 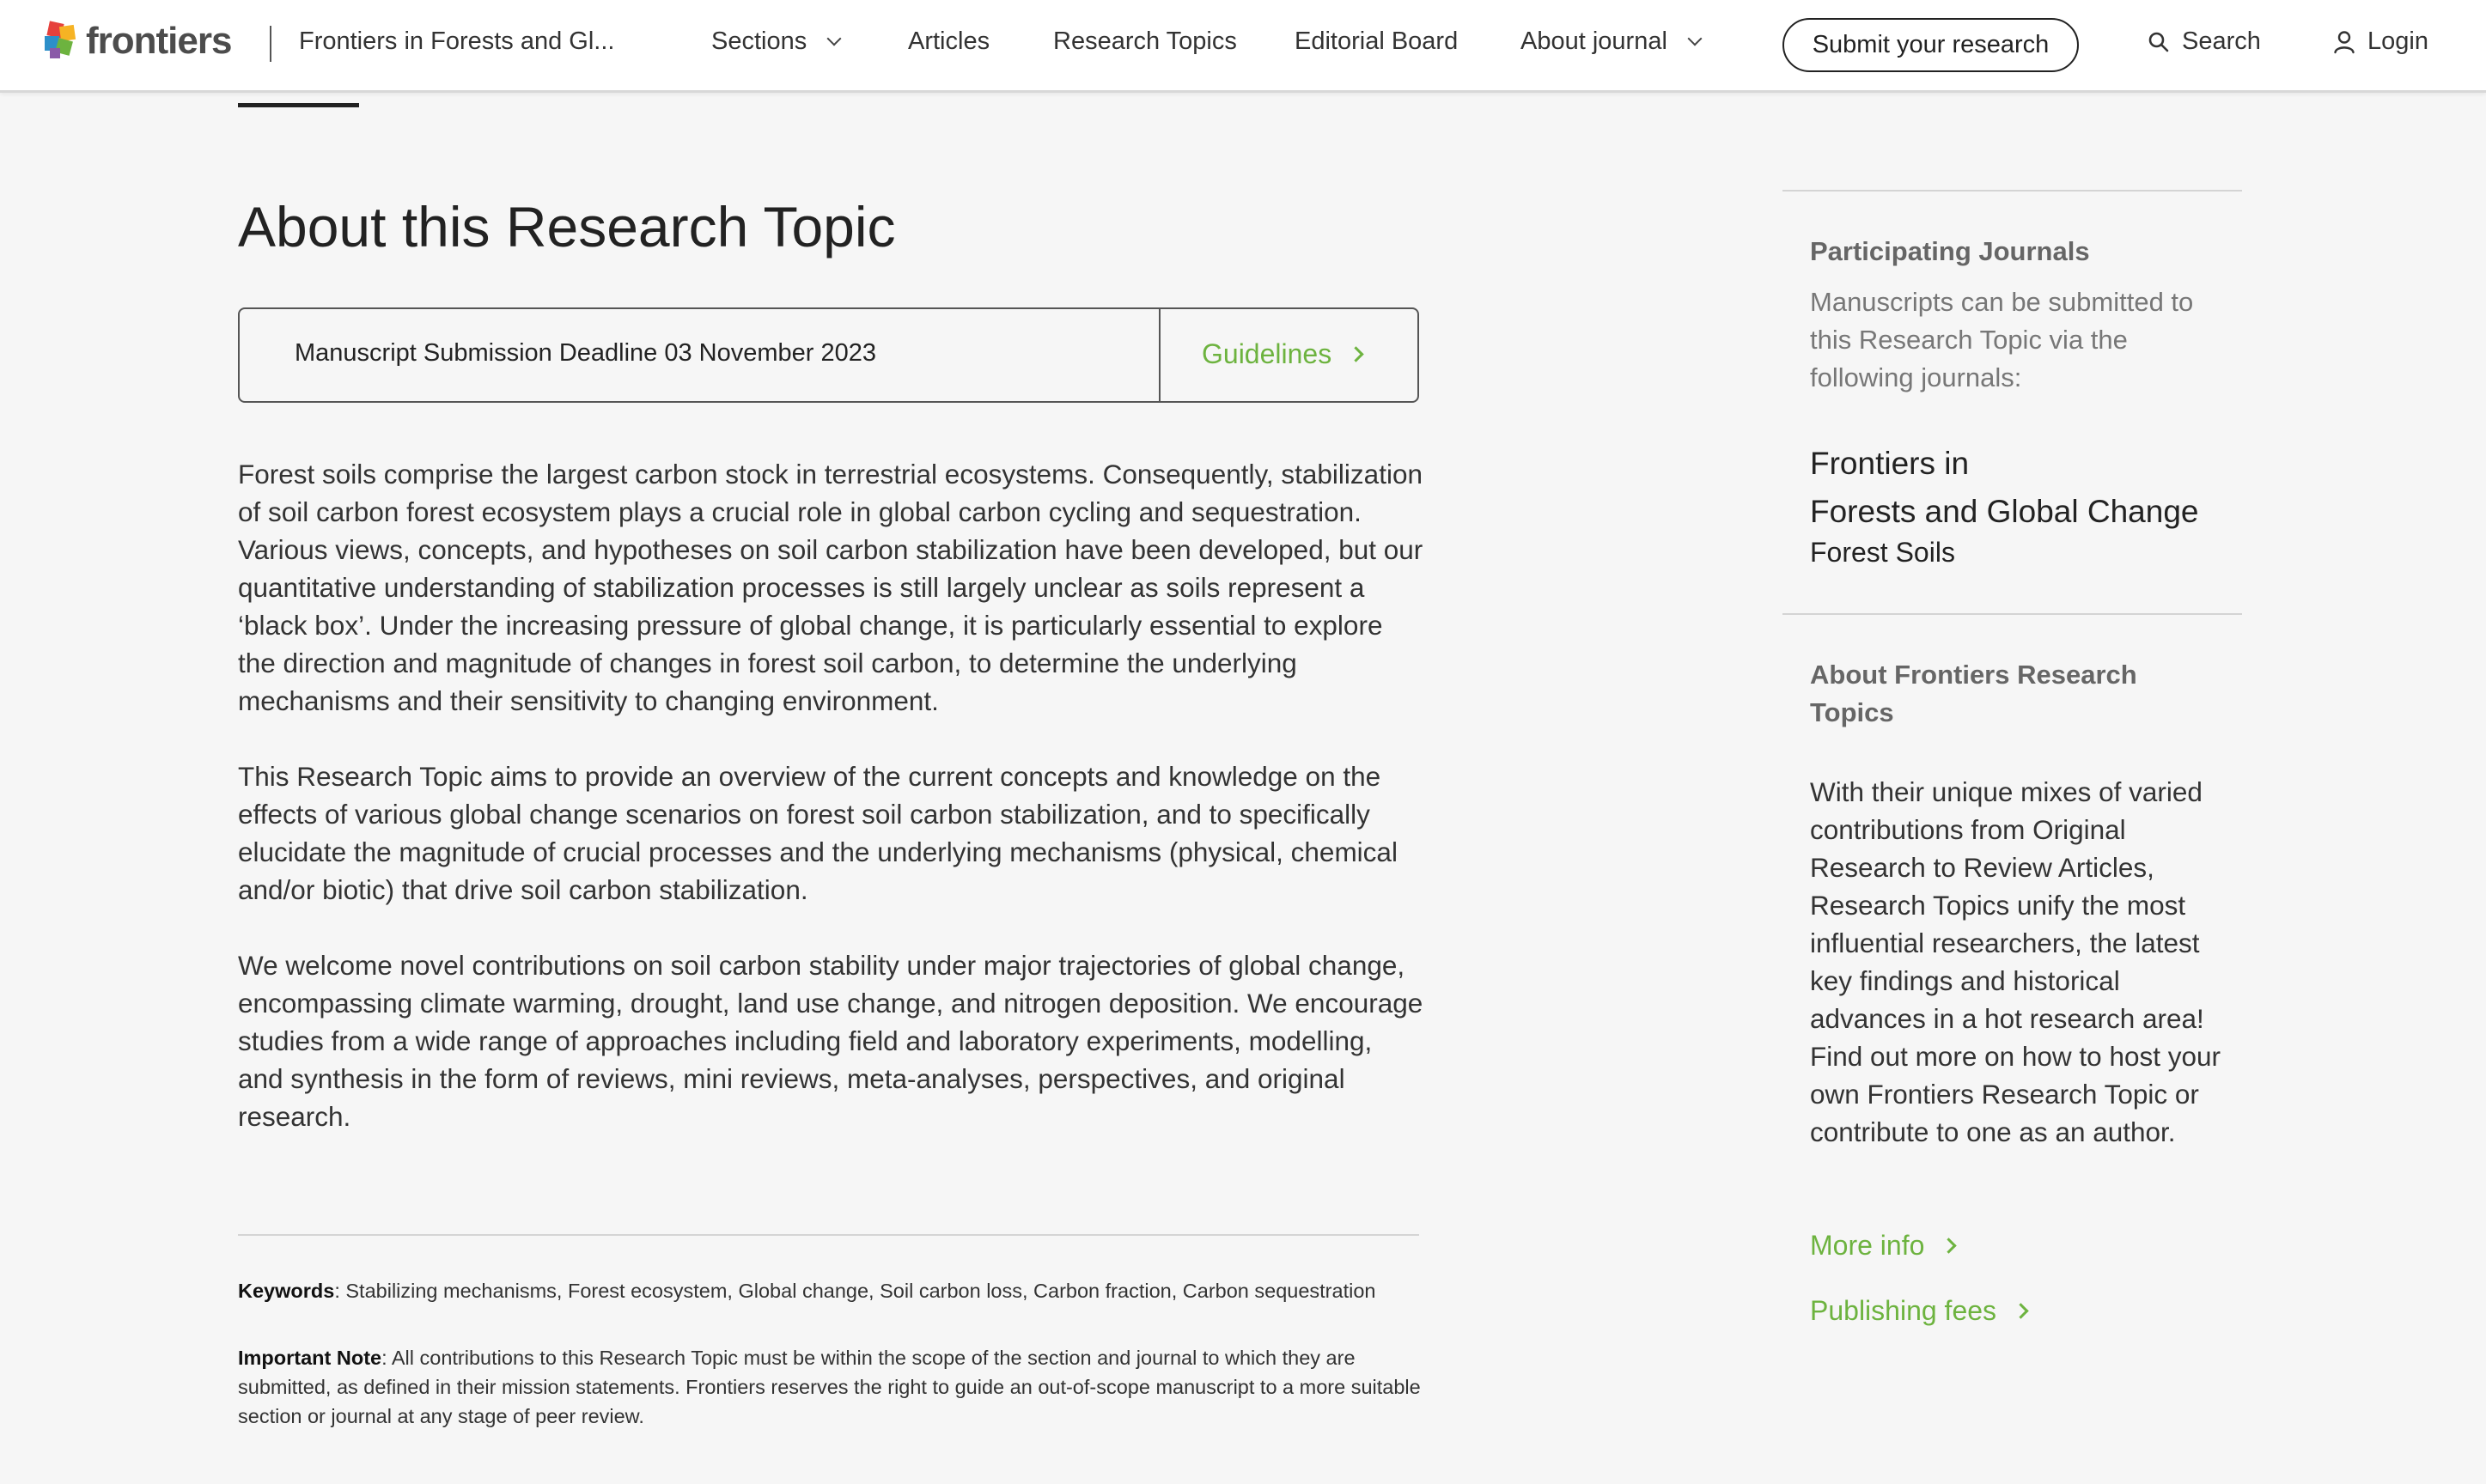 I want to click on frontiers-logo-icon, so click(x=61, y=41).